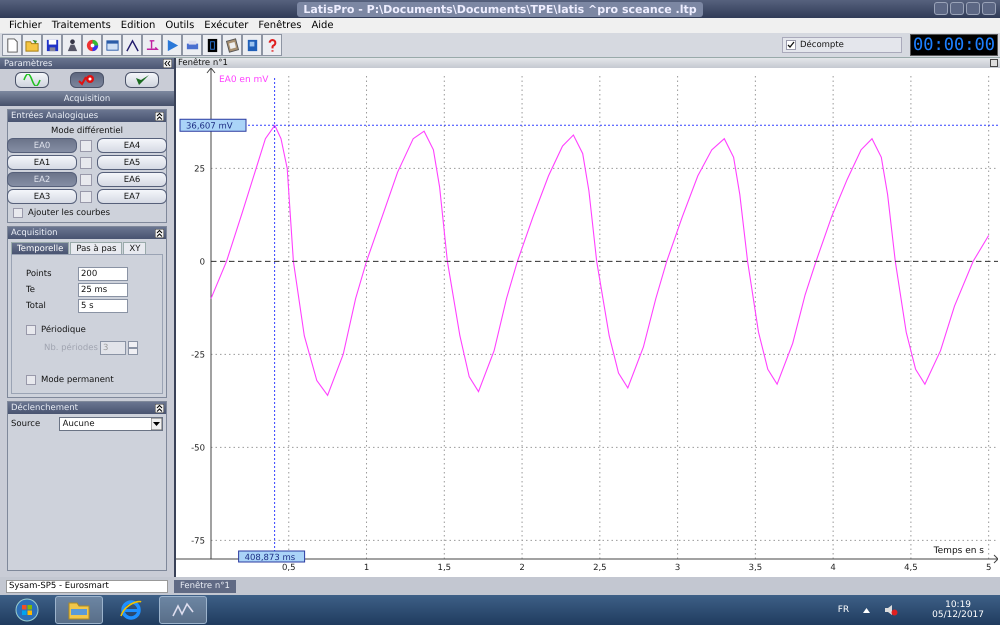  I want to click on language-indicator: FR, so click(844, 610).